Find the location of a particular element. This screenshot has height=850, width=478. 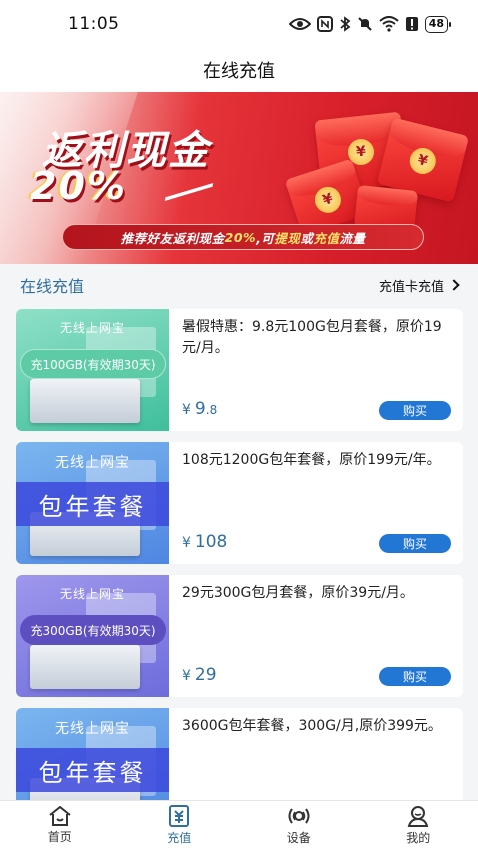

thumbnail-label: 充300GB(有效期30天) is located at coordinates (93, 630).